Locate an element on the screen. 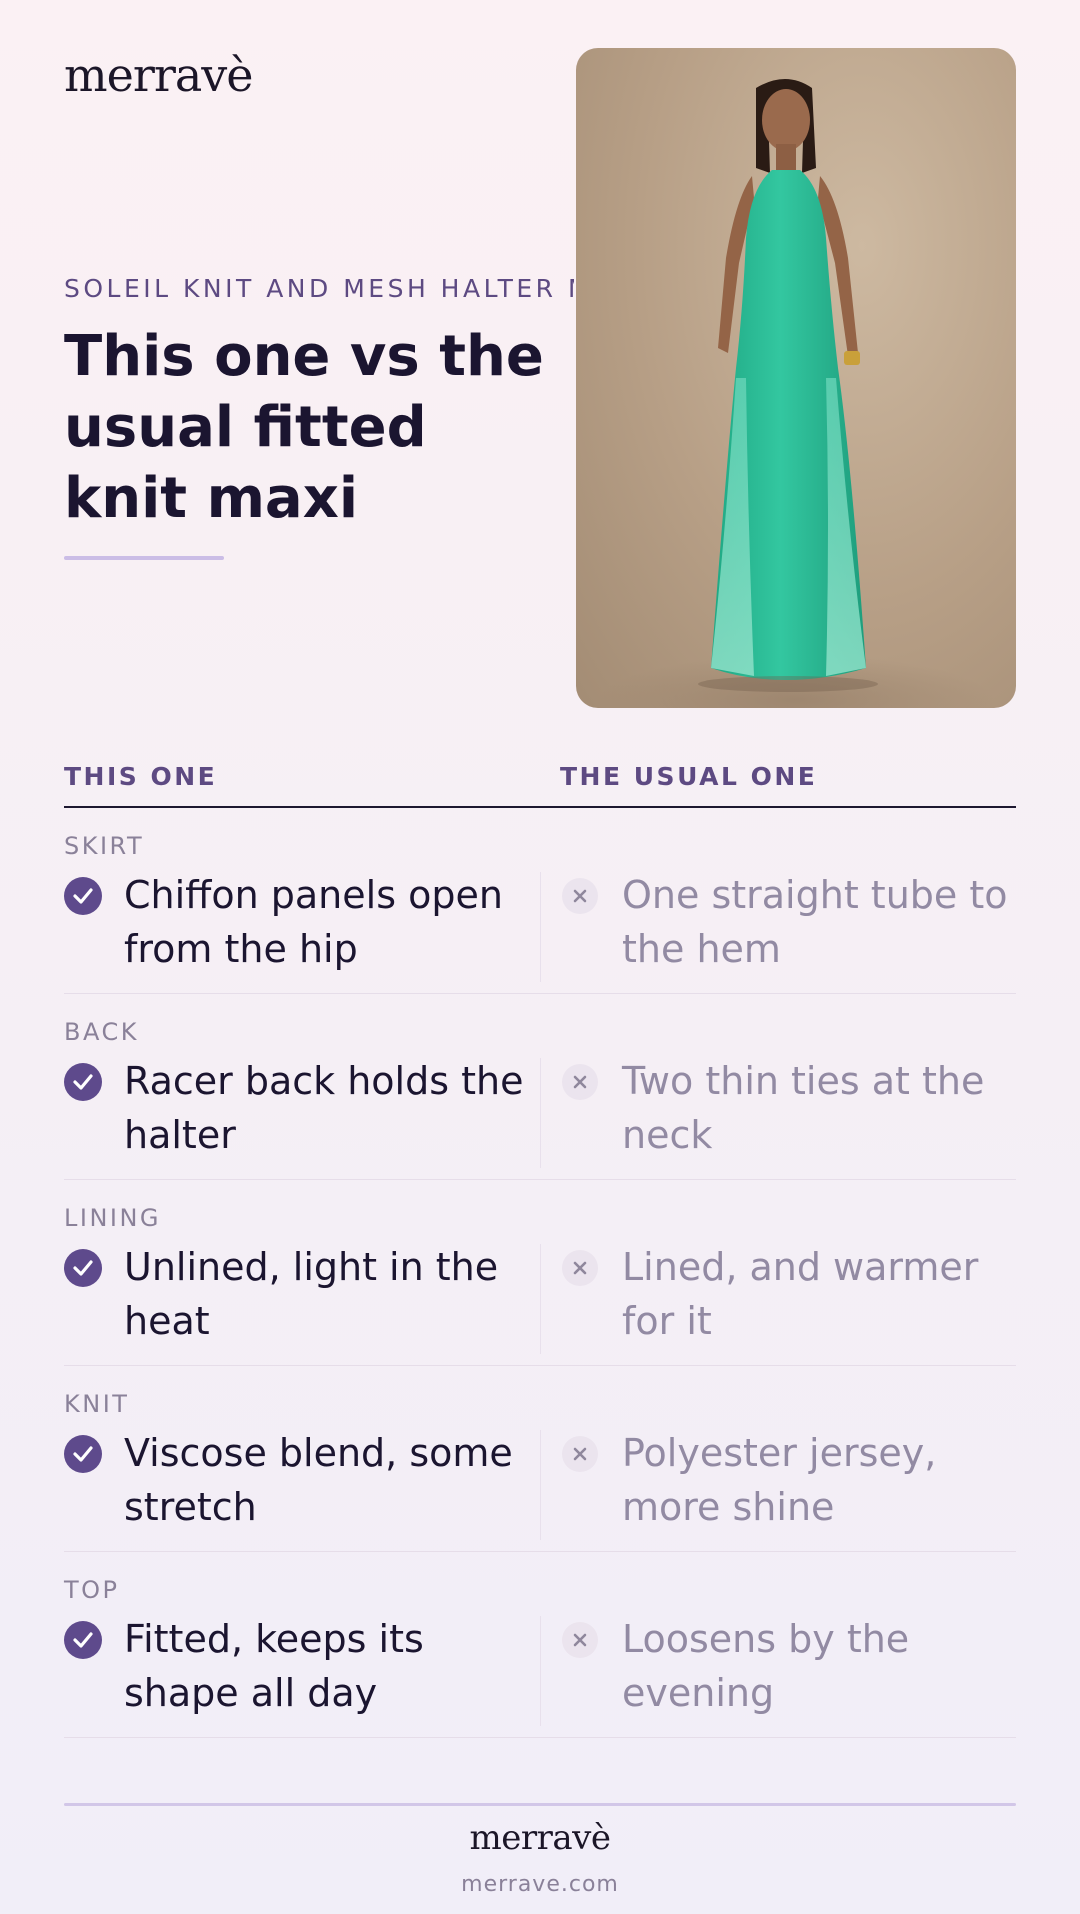 The image size is (1080, 1914). usual-one-text: Loosens by the evening is located at coordinates (766, 1666).